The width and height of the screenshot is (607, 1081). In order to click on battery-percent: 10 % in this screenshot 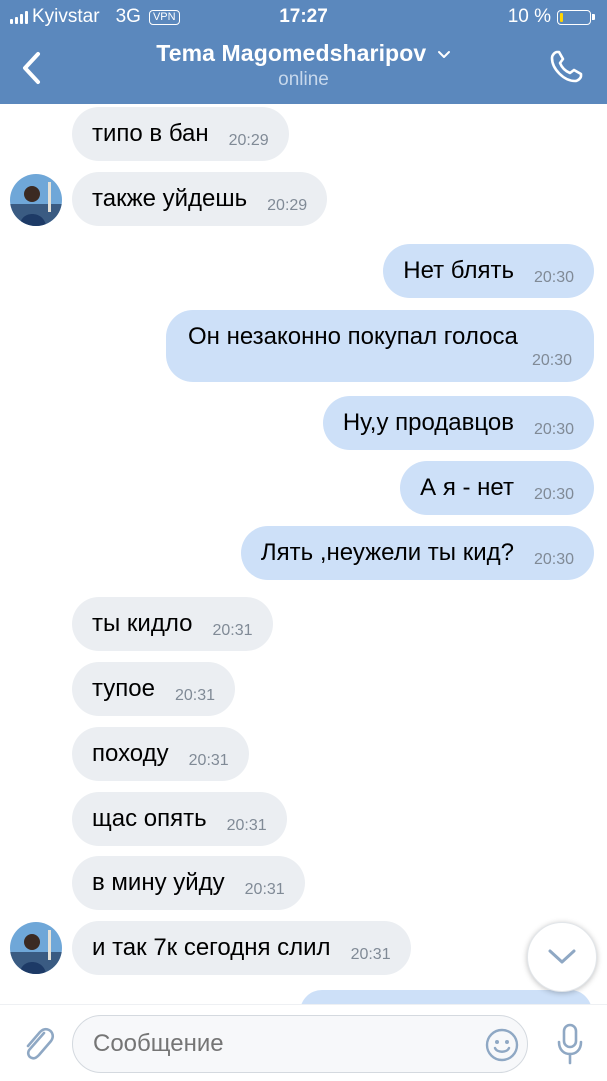, I will do `click(529, 16)`.